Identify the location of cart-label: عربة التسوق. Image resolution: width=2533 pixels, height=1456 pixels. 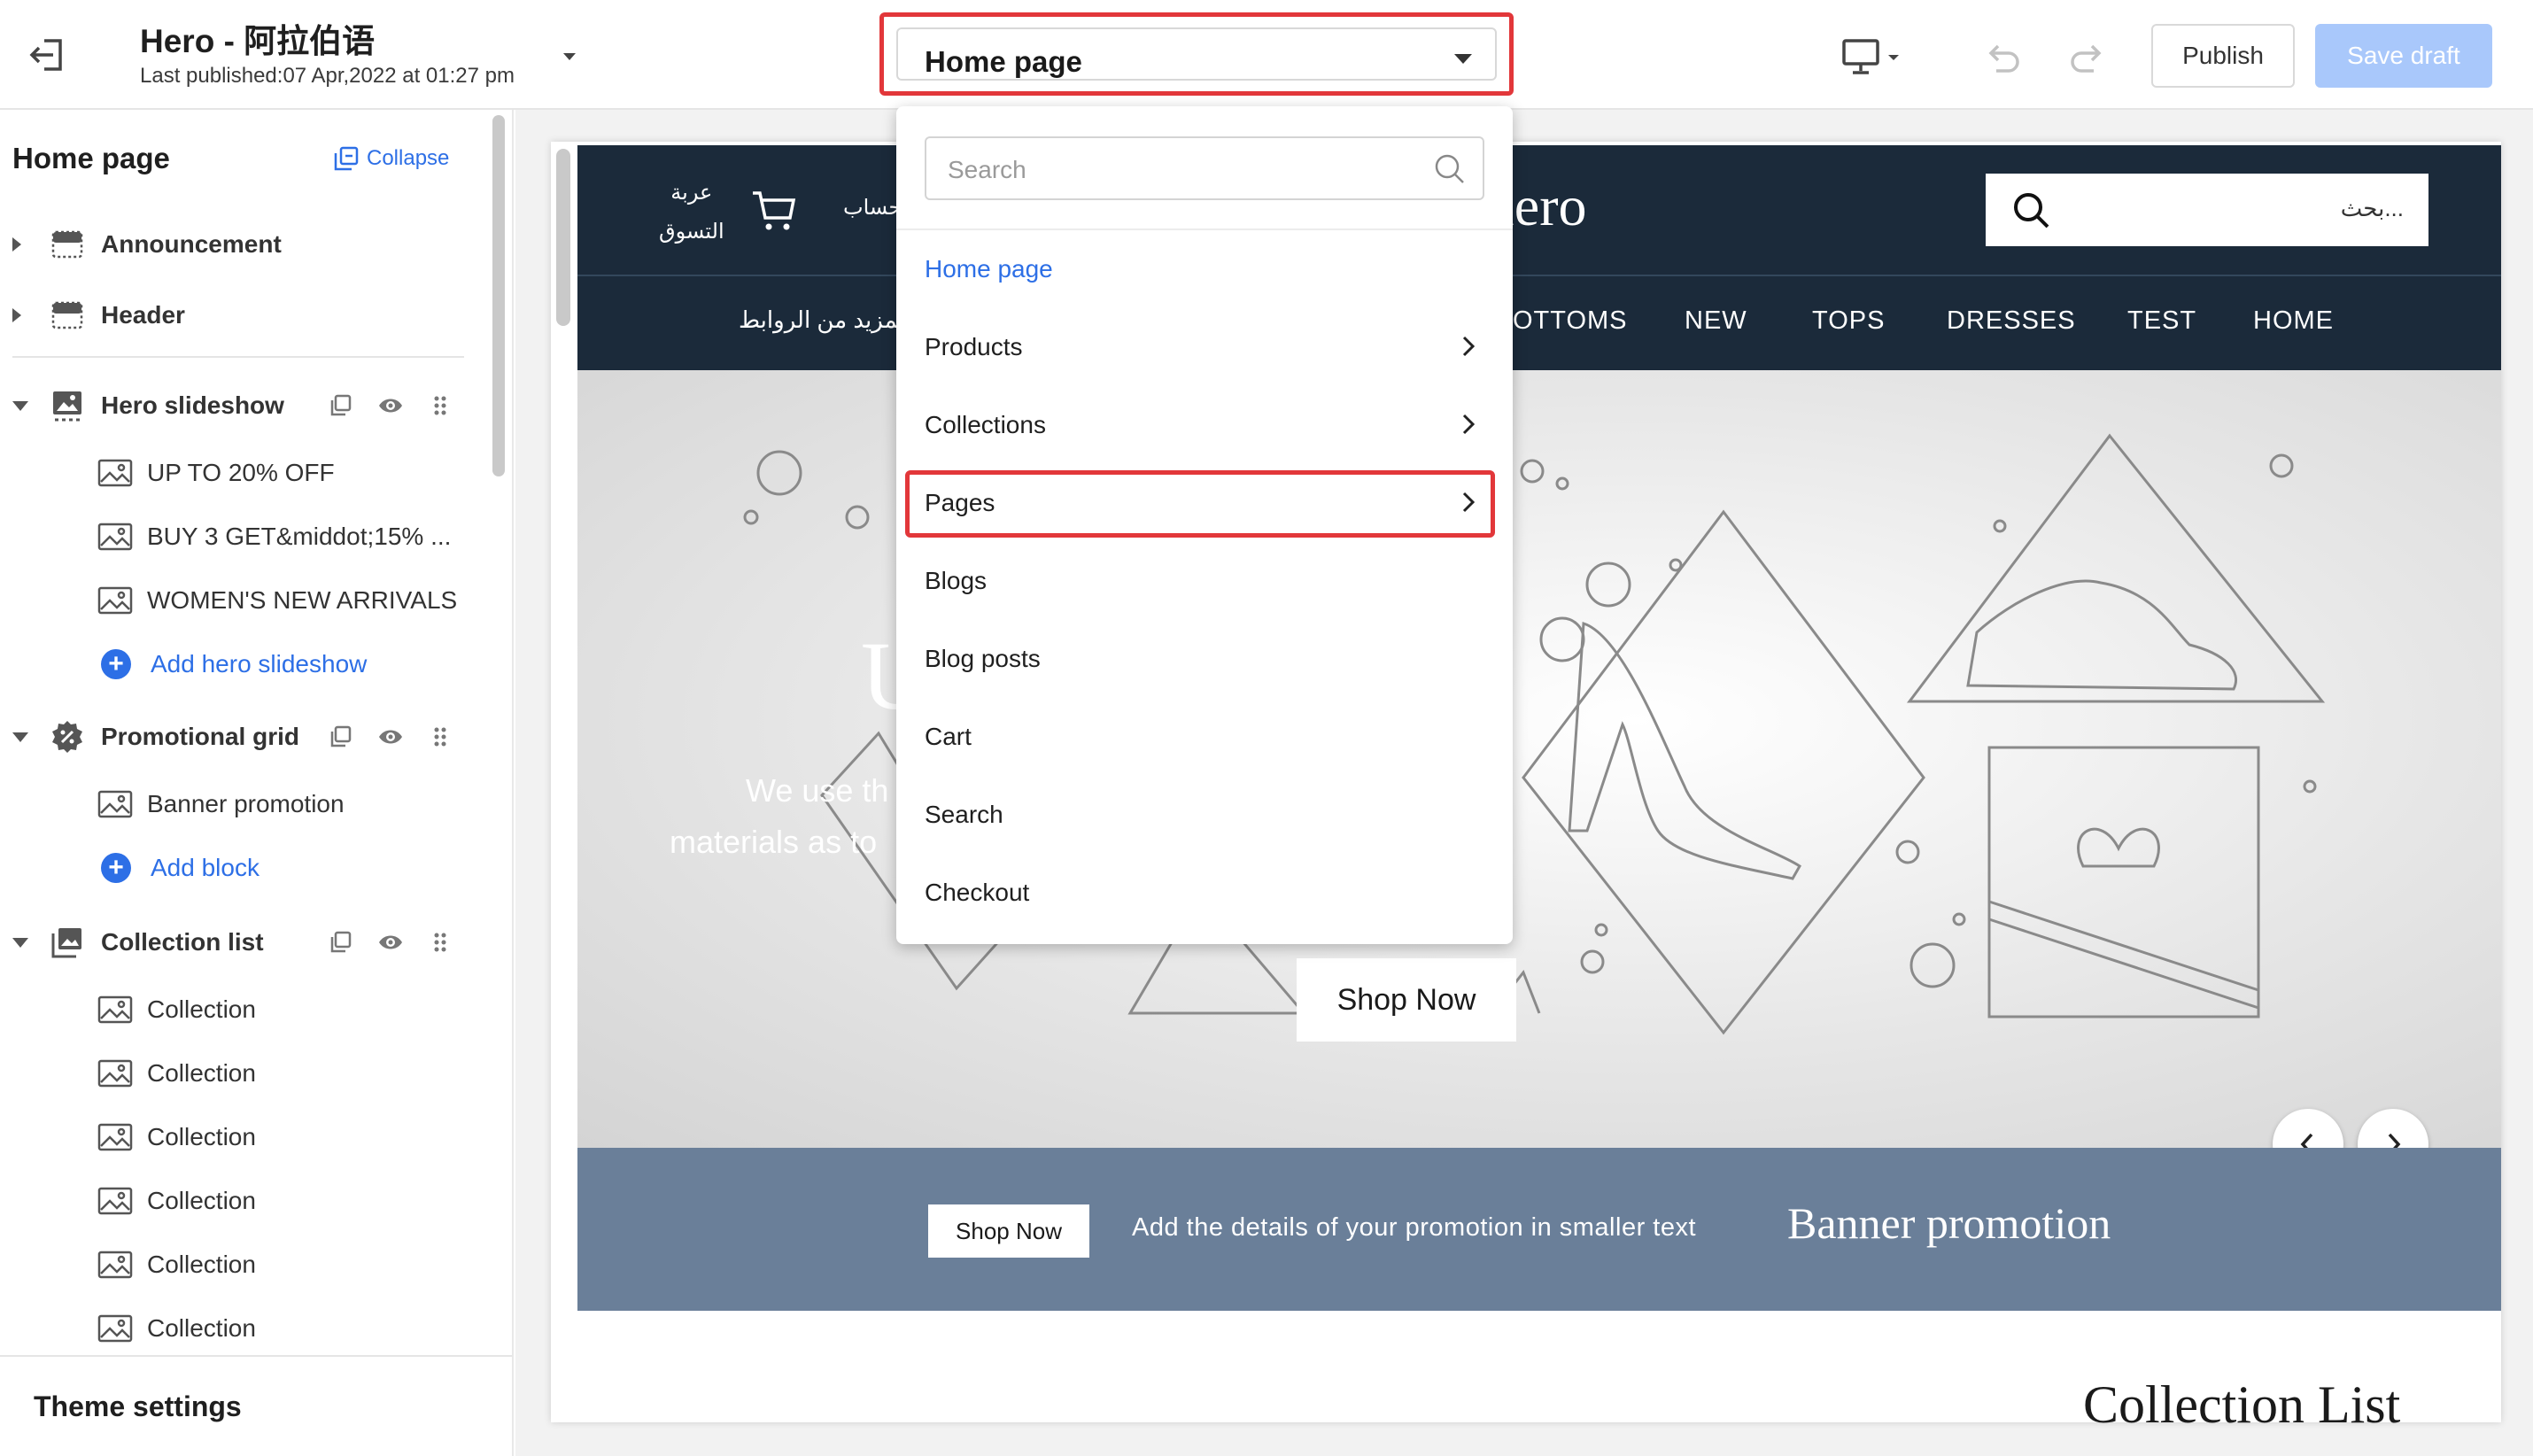
(691, 213).